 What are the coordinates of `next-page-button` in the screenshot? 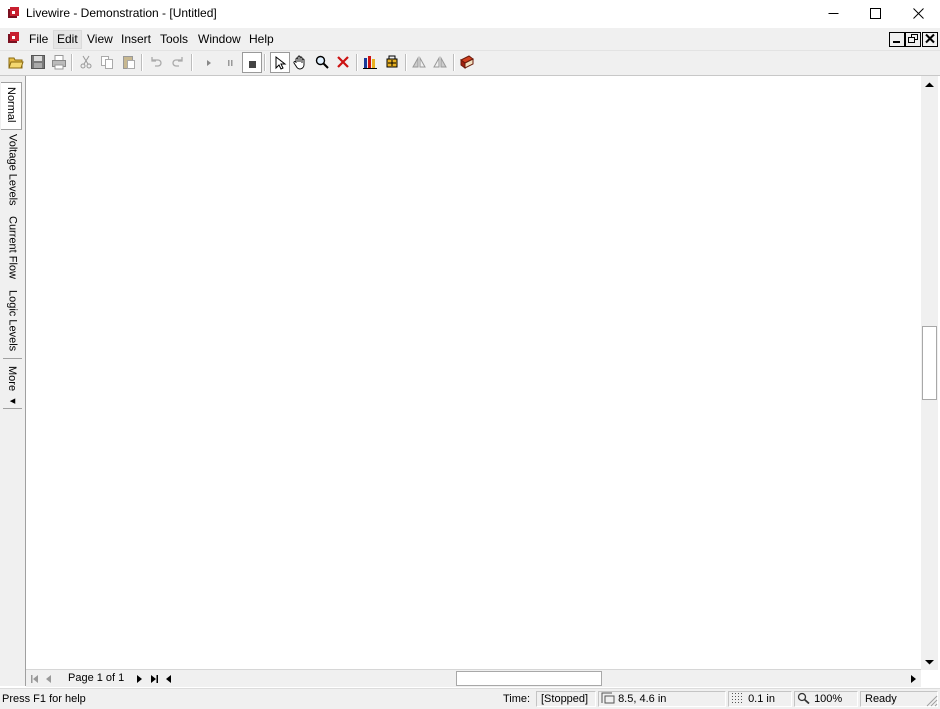 It's located at (139, 678).